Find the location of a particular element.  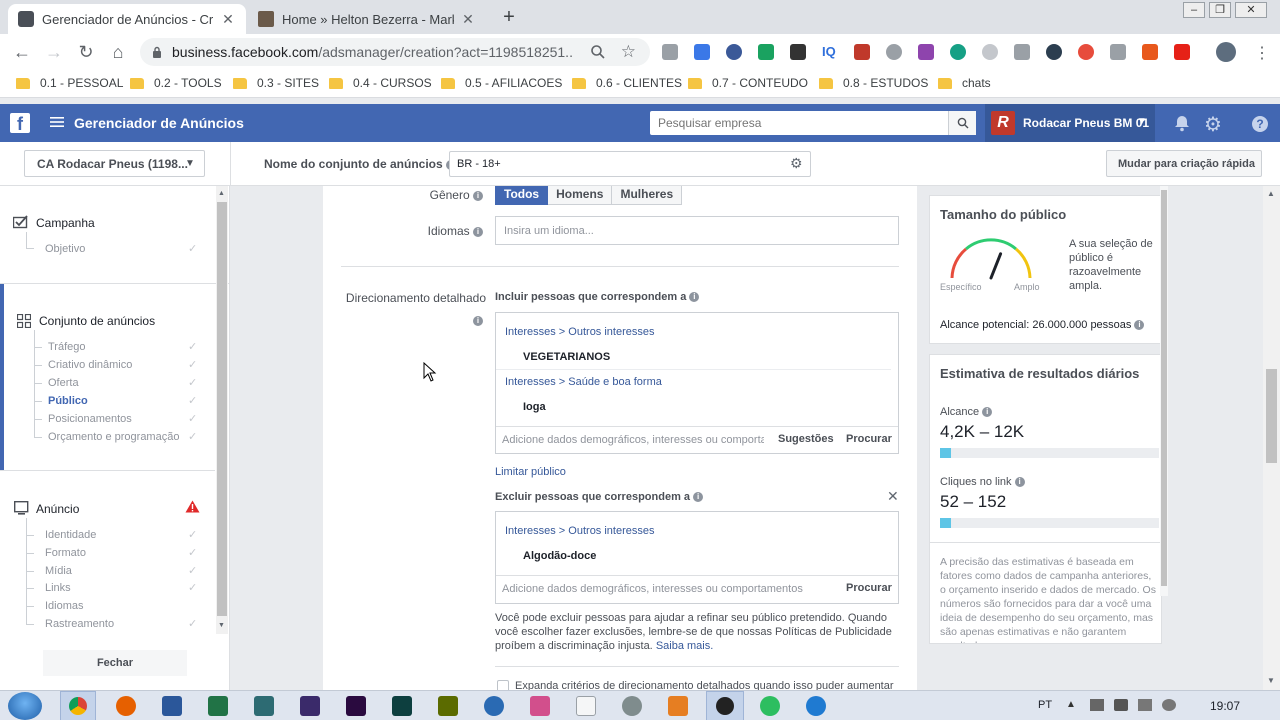

zoom-icon is located at coordinates (598, 52).